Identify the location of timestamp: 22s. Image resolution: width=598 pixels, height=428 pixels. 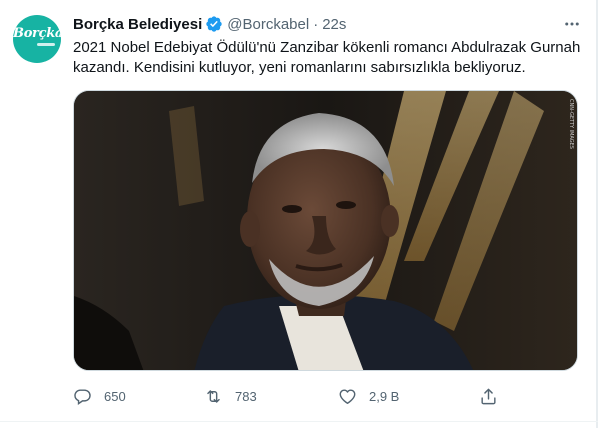
(334, 24).